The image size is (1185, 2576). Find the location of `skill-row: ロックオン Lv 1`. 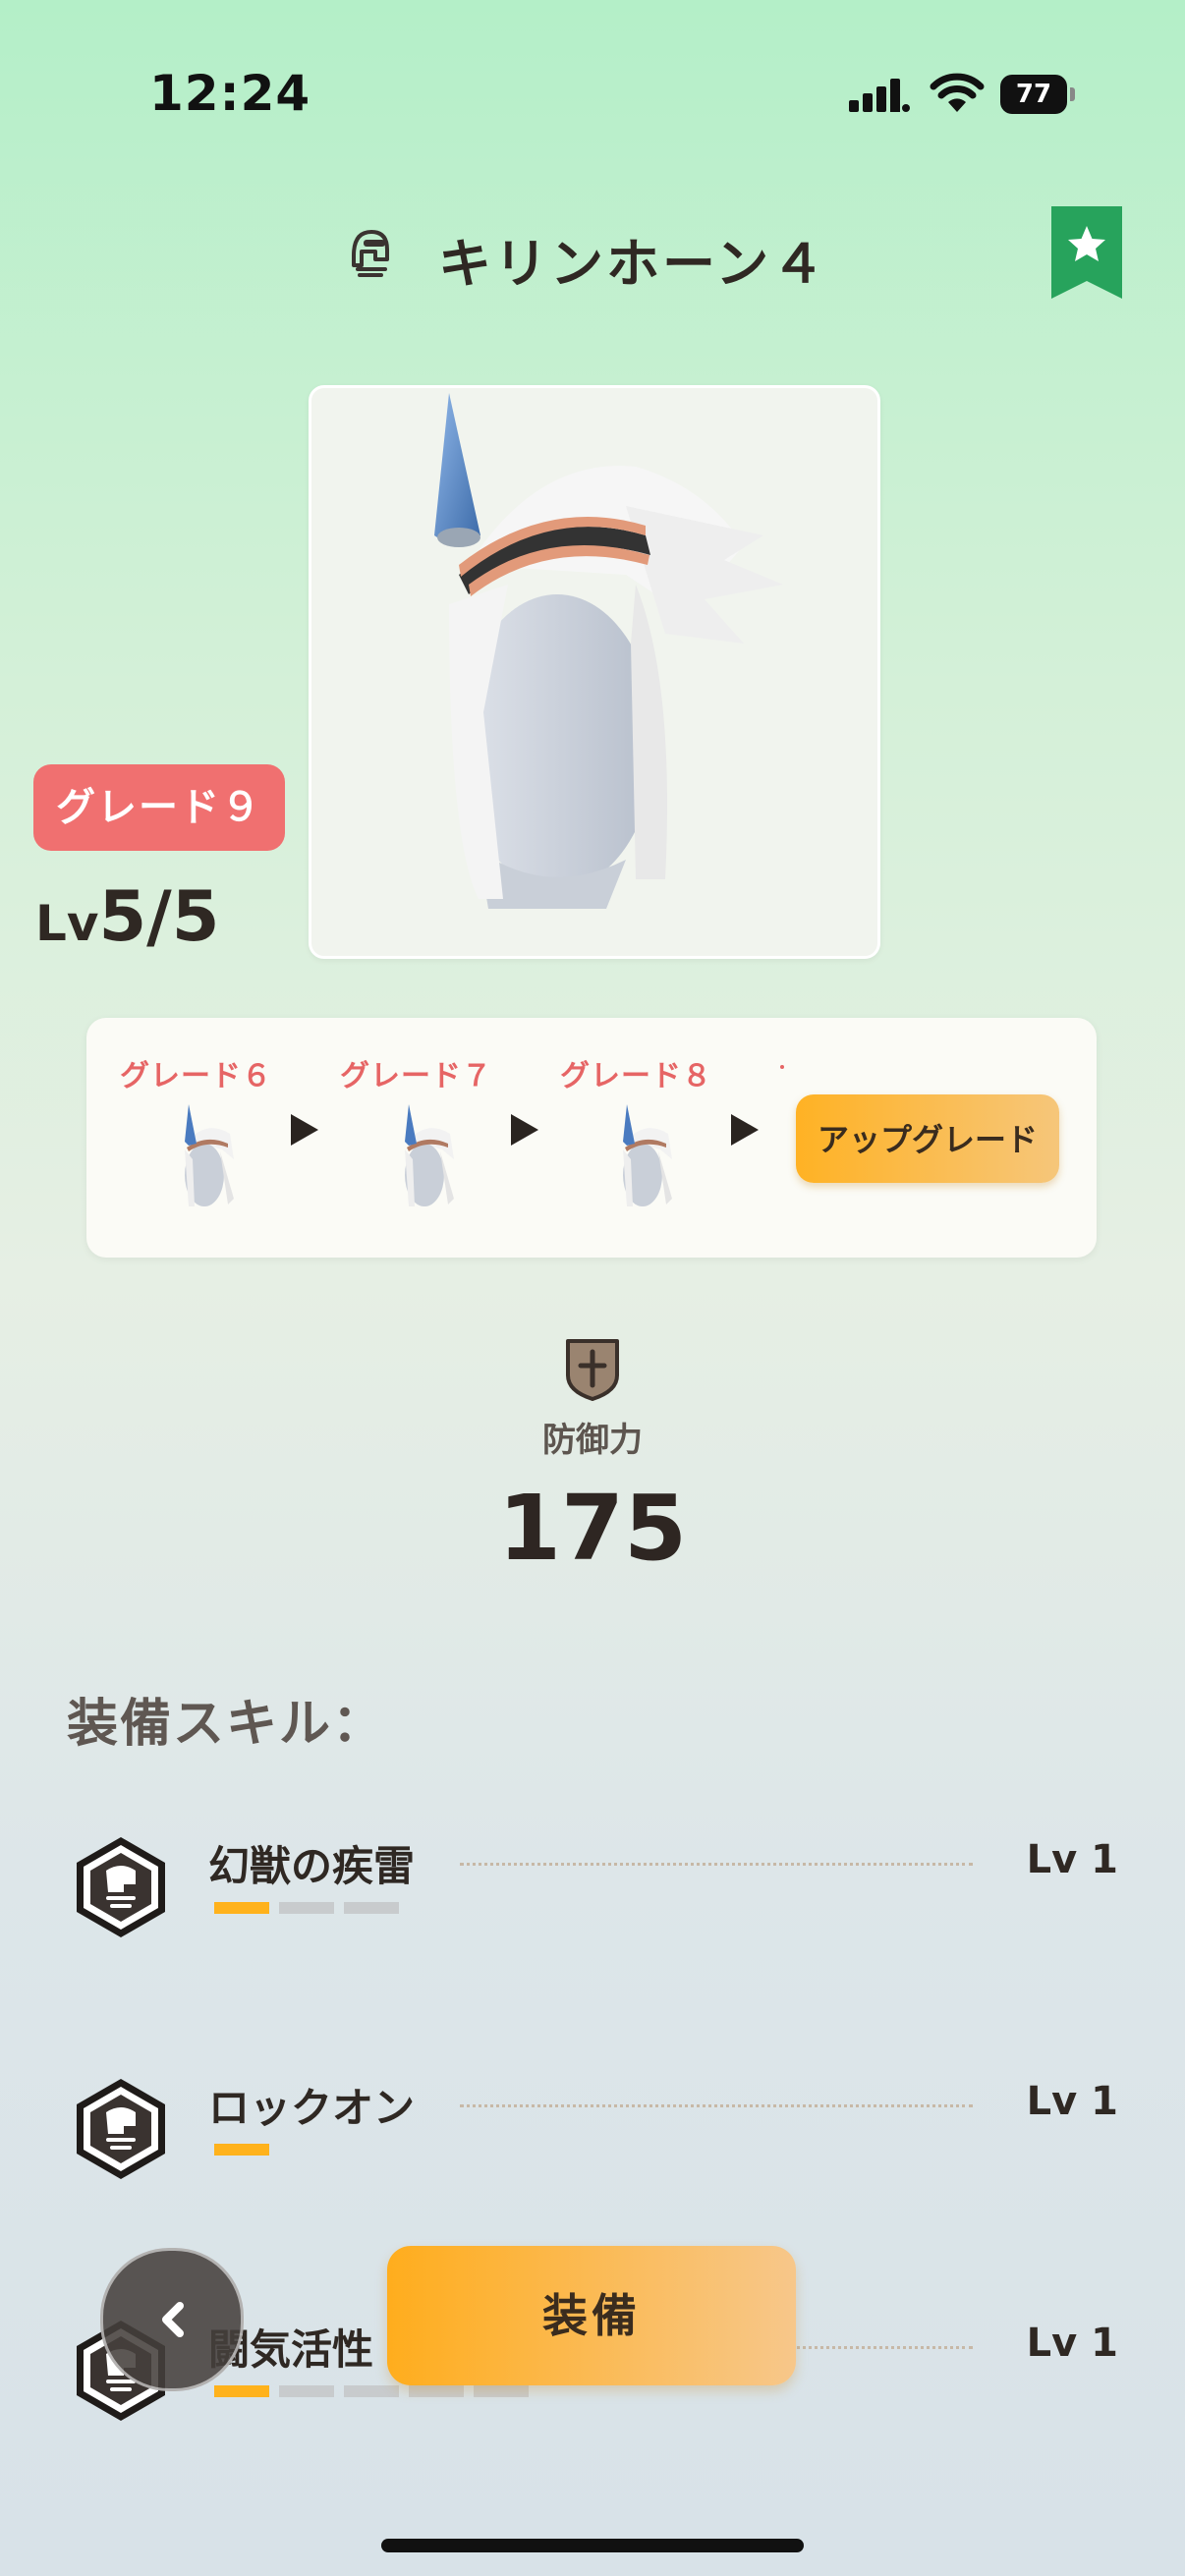

skill-row: ロックオン Lv 1 is located at coordinates (592, 2134).